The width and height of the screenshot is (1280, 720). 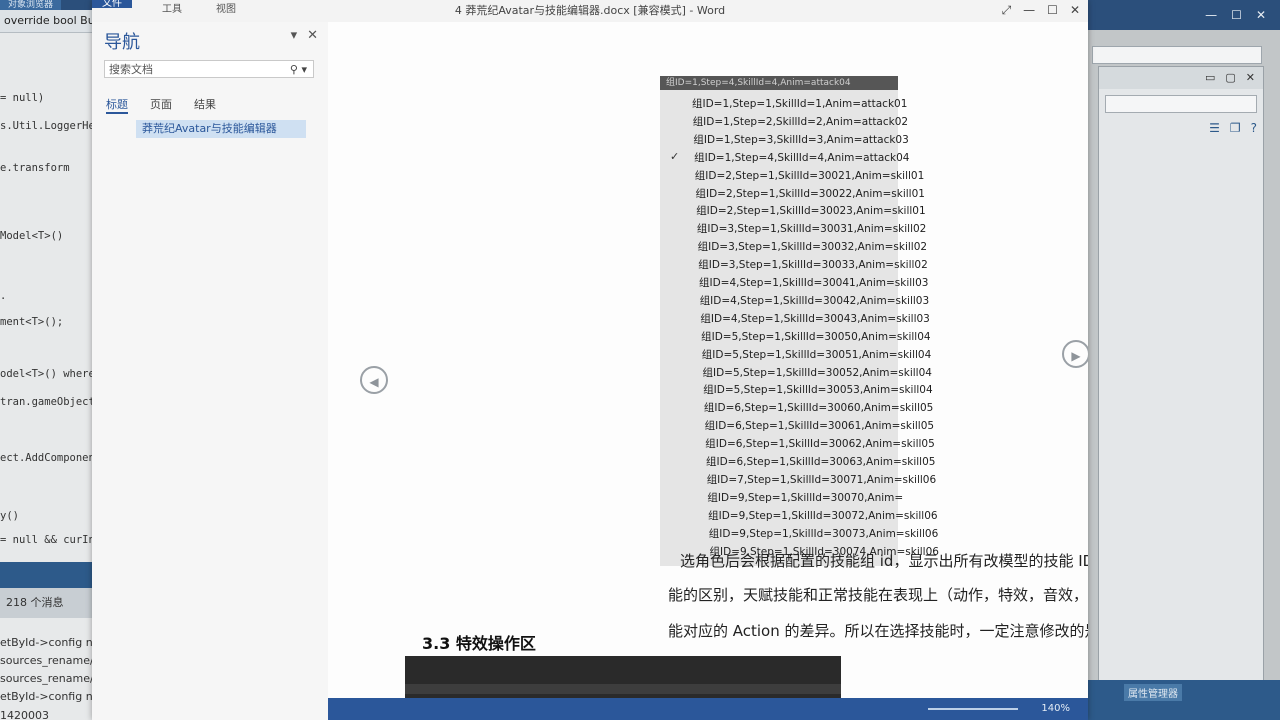 What do you see at coordinates (1181, 130) in the screenshot?
I see `inner-toolbar: ☰ ❐ ?` at bounding box center [1181, 130].